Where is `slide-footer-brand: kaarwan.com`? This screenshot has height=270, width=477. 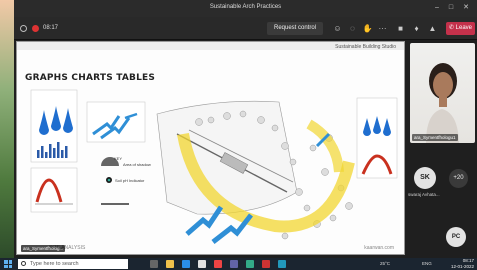 slide-footer-brand: kaarwan.com is located at coordinates (379, 248).